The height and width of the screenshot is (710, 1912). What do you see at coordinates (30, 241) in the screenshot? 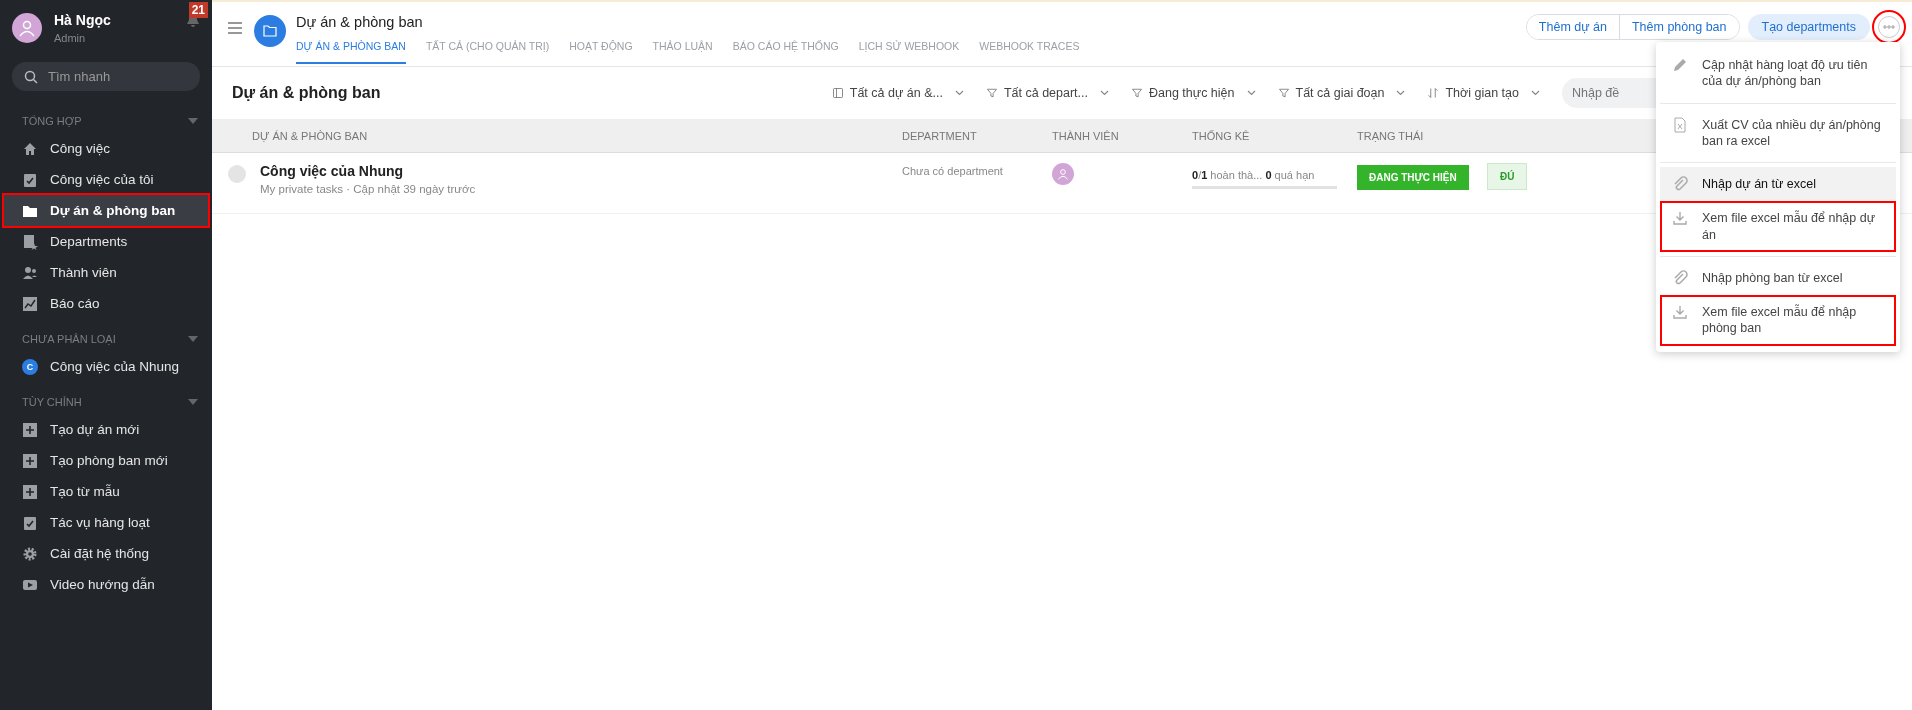
I see `document-icon` at bounding box center [30, 241].